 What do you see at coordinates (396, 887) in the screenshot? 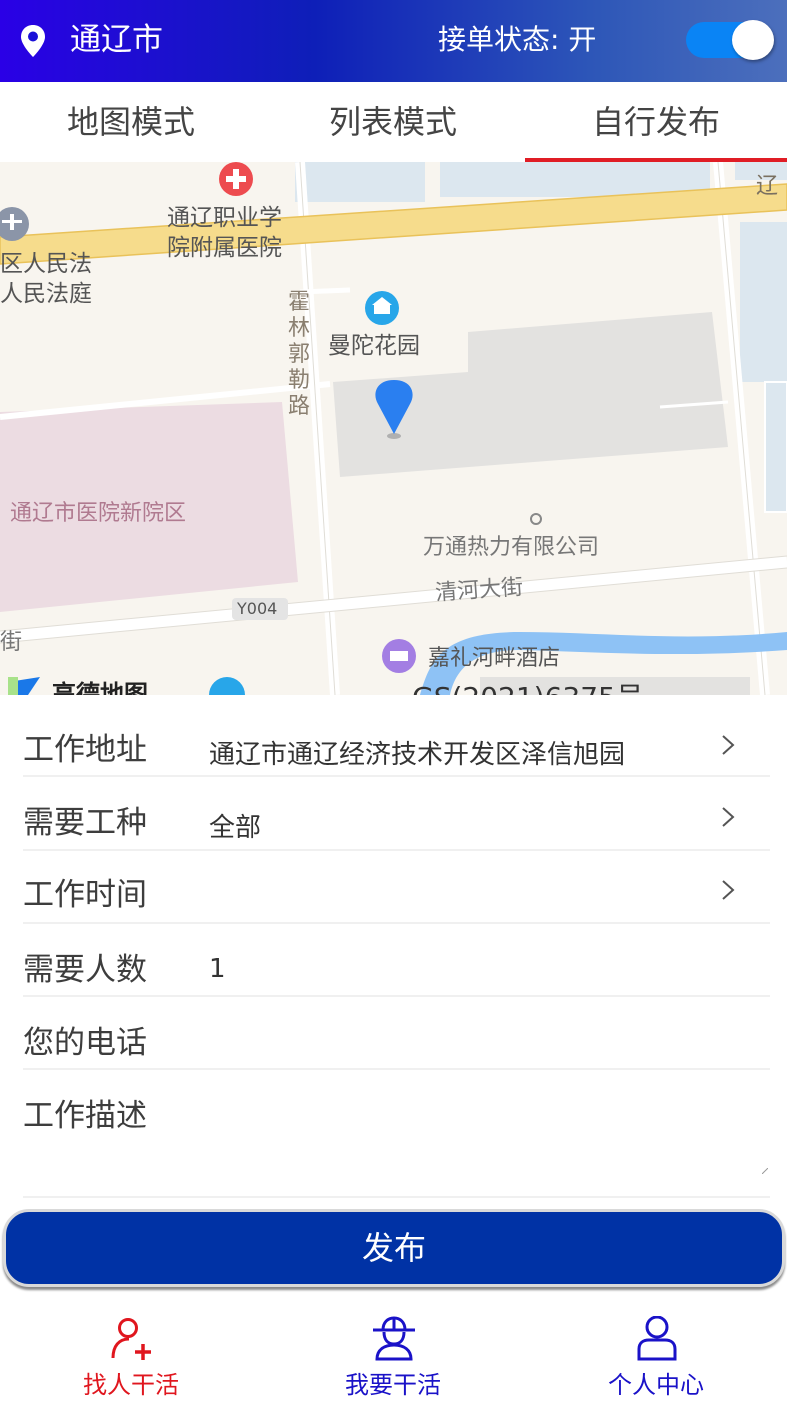
I see `form-row-work-time: 工作时间` at bounding box center [396, 887].